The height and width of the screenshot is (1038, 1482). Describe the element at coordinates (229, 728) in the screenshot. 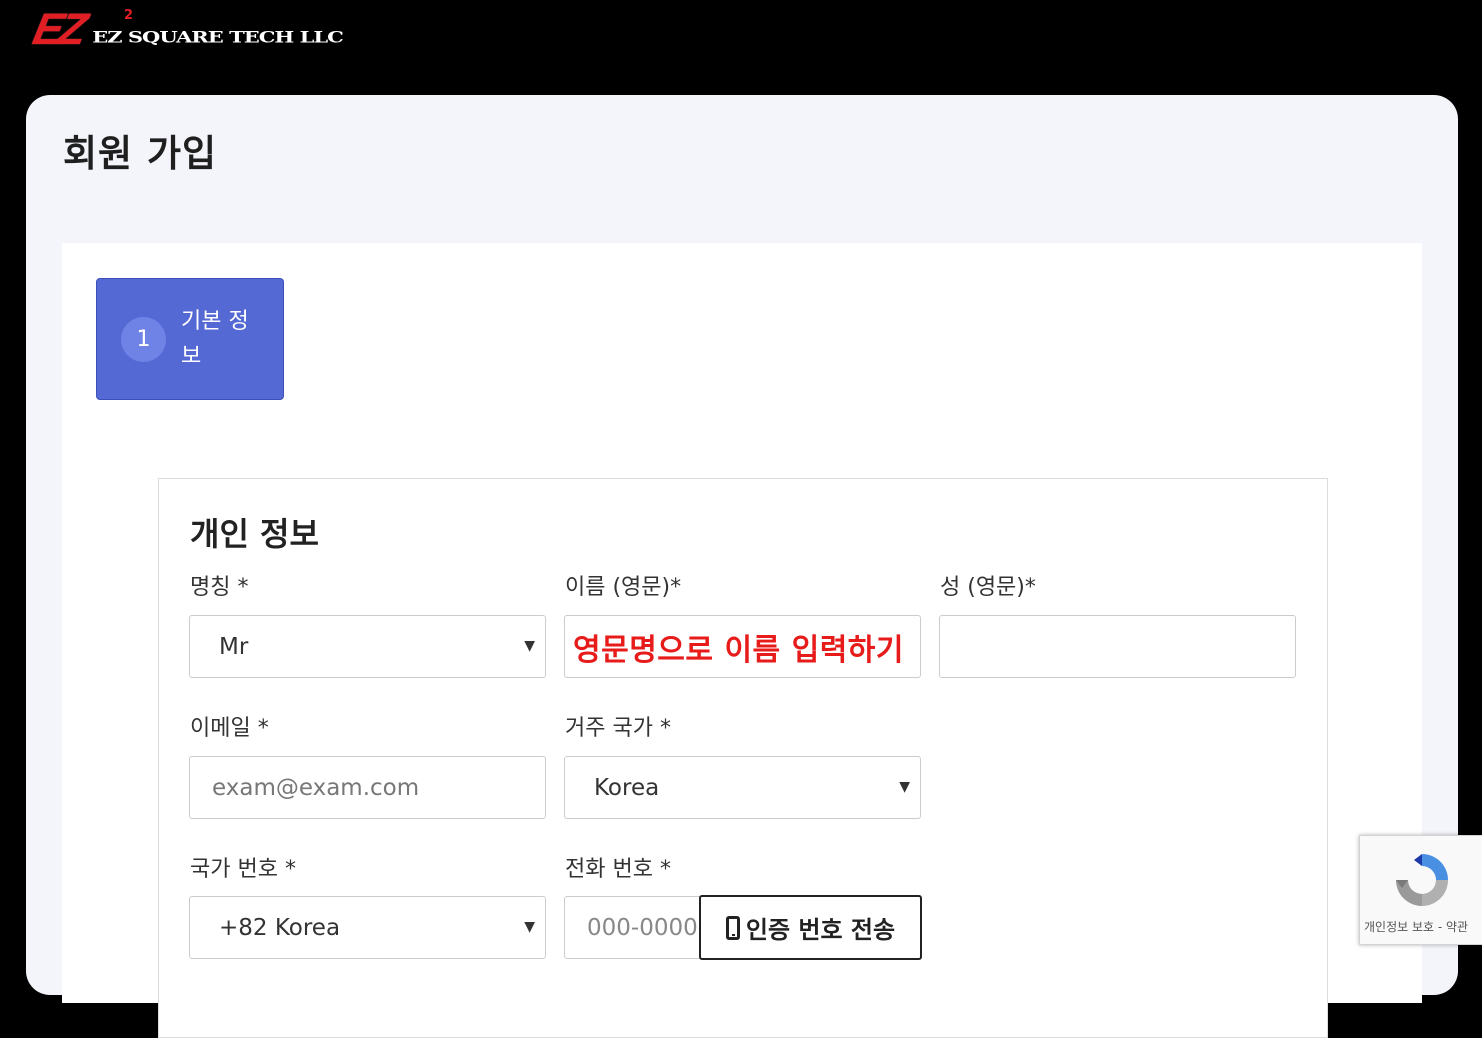

I see `email-label: 이메일 *` at that location.